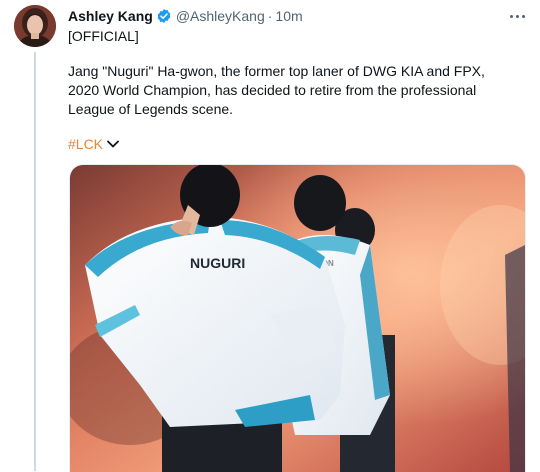  Describe the element at coordinates (113, 144) in the screenshot. I see `chevron-down-icon` at that location.